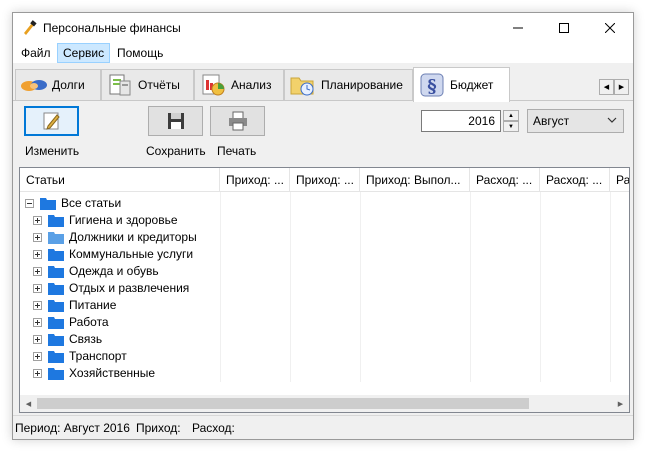 This screenshot has height=452, width=645. What do you see at coordinates (251, 85) in the screenshot?
I see `tab-analysis-label: Анализ` at bounding box center [251, 85].